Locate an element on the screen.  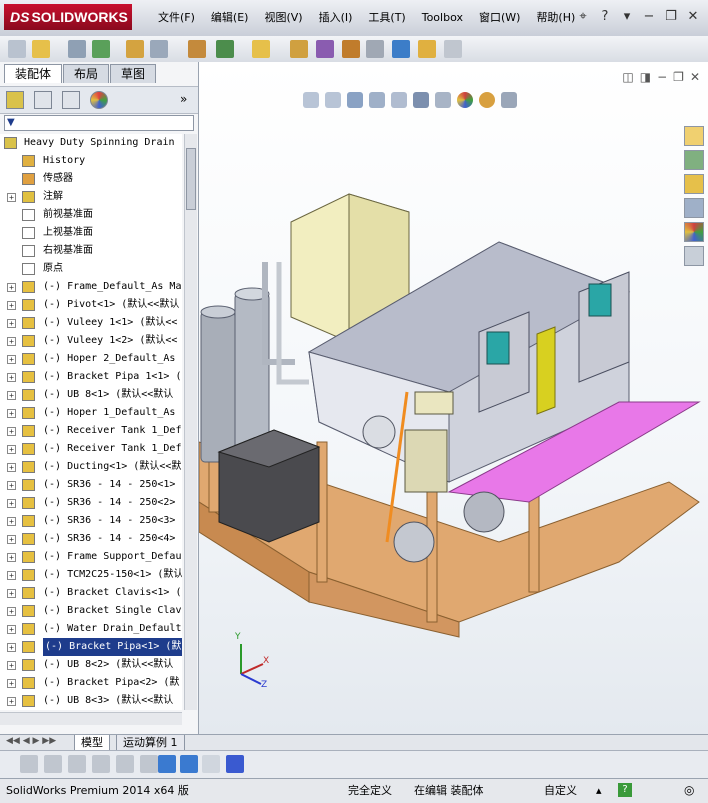
smart-fastener-icon is located at coordinates (197, 49).